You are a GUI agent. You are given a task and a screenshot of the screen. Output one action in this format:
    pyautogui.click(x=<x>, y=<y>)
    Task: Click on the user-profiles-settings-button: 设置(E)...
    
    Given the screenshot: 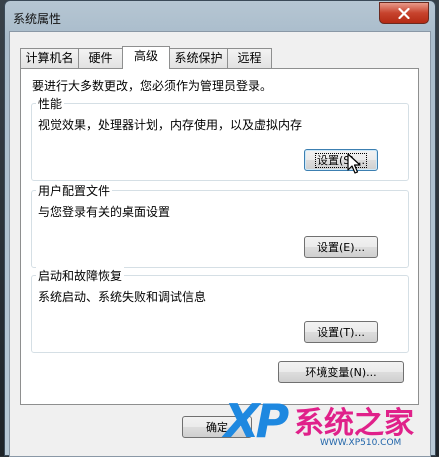 What is the action you would take?
    pyautogui.click(x=341, y=247)
    